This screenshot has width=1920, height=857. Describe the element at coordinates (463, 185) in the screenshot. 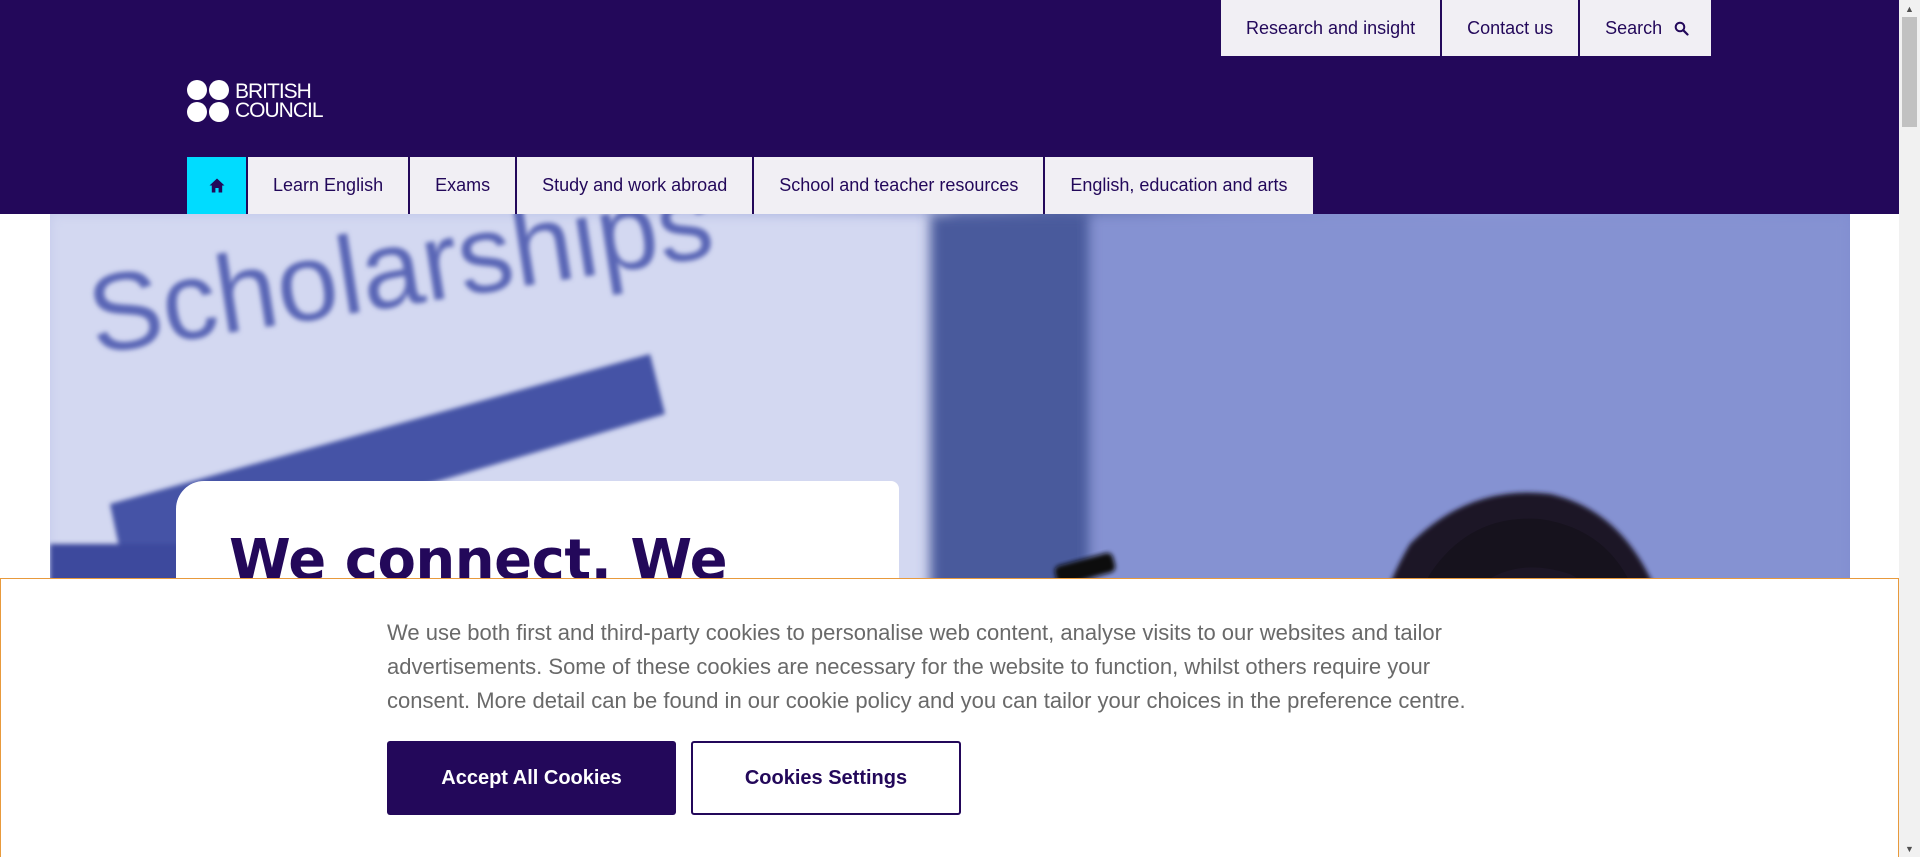

I see `nav-exams: Exams` at that location.